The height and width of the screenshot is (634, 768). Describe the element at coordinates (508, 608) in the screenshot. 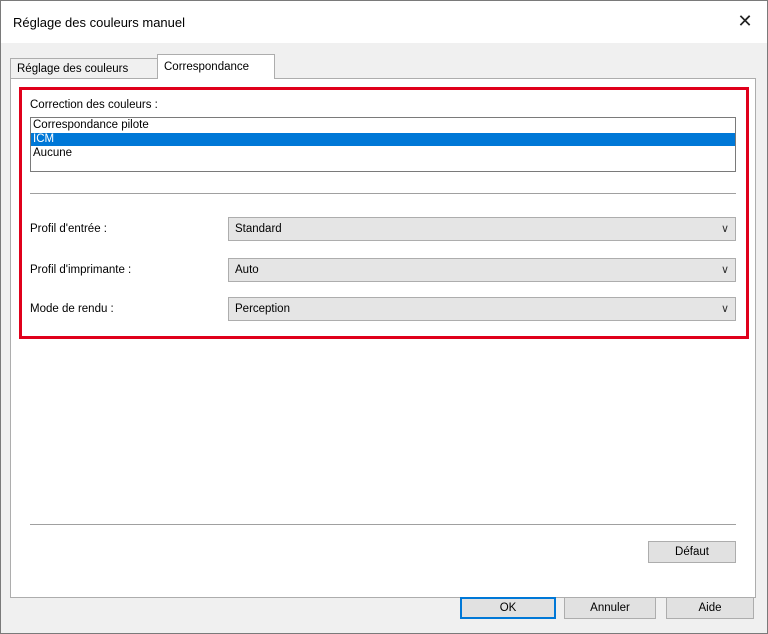

I see `ok-button: OK` at that location.